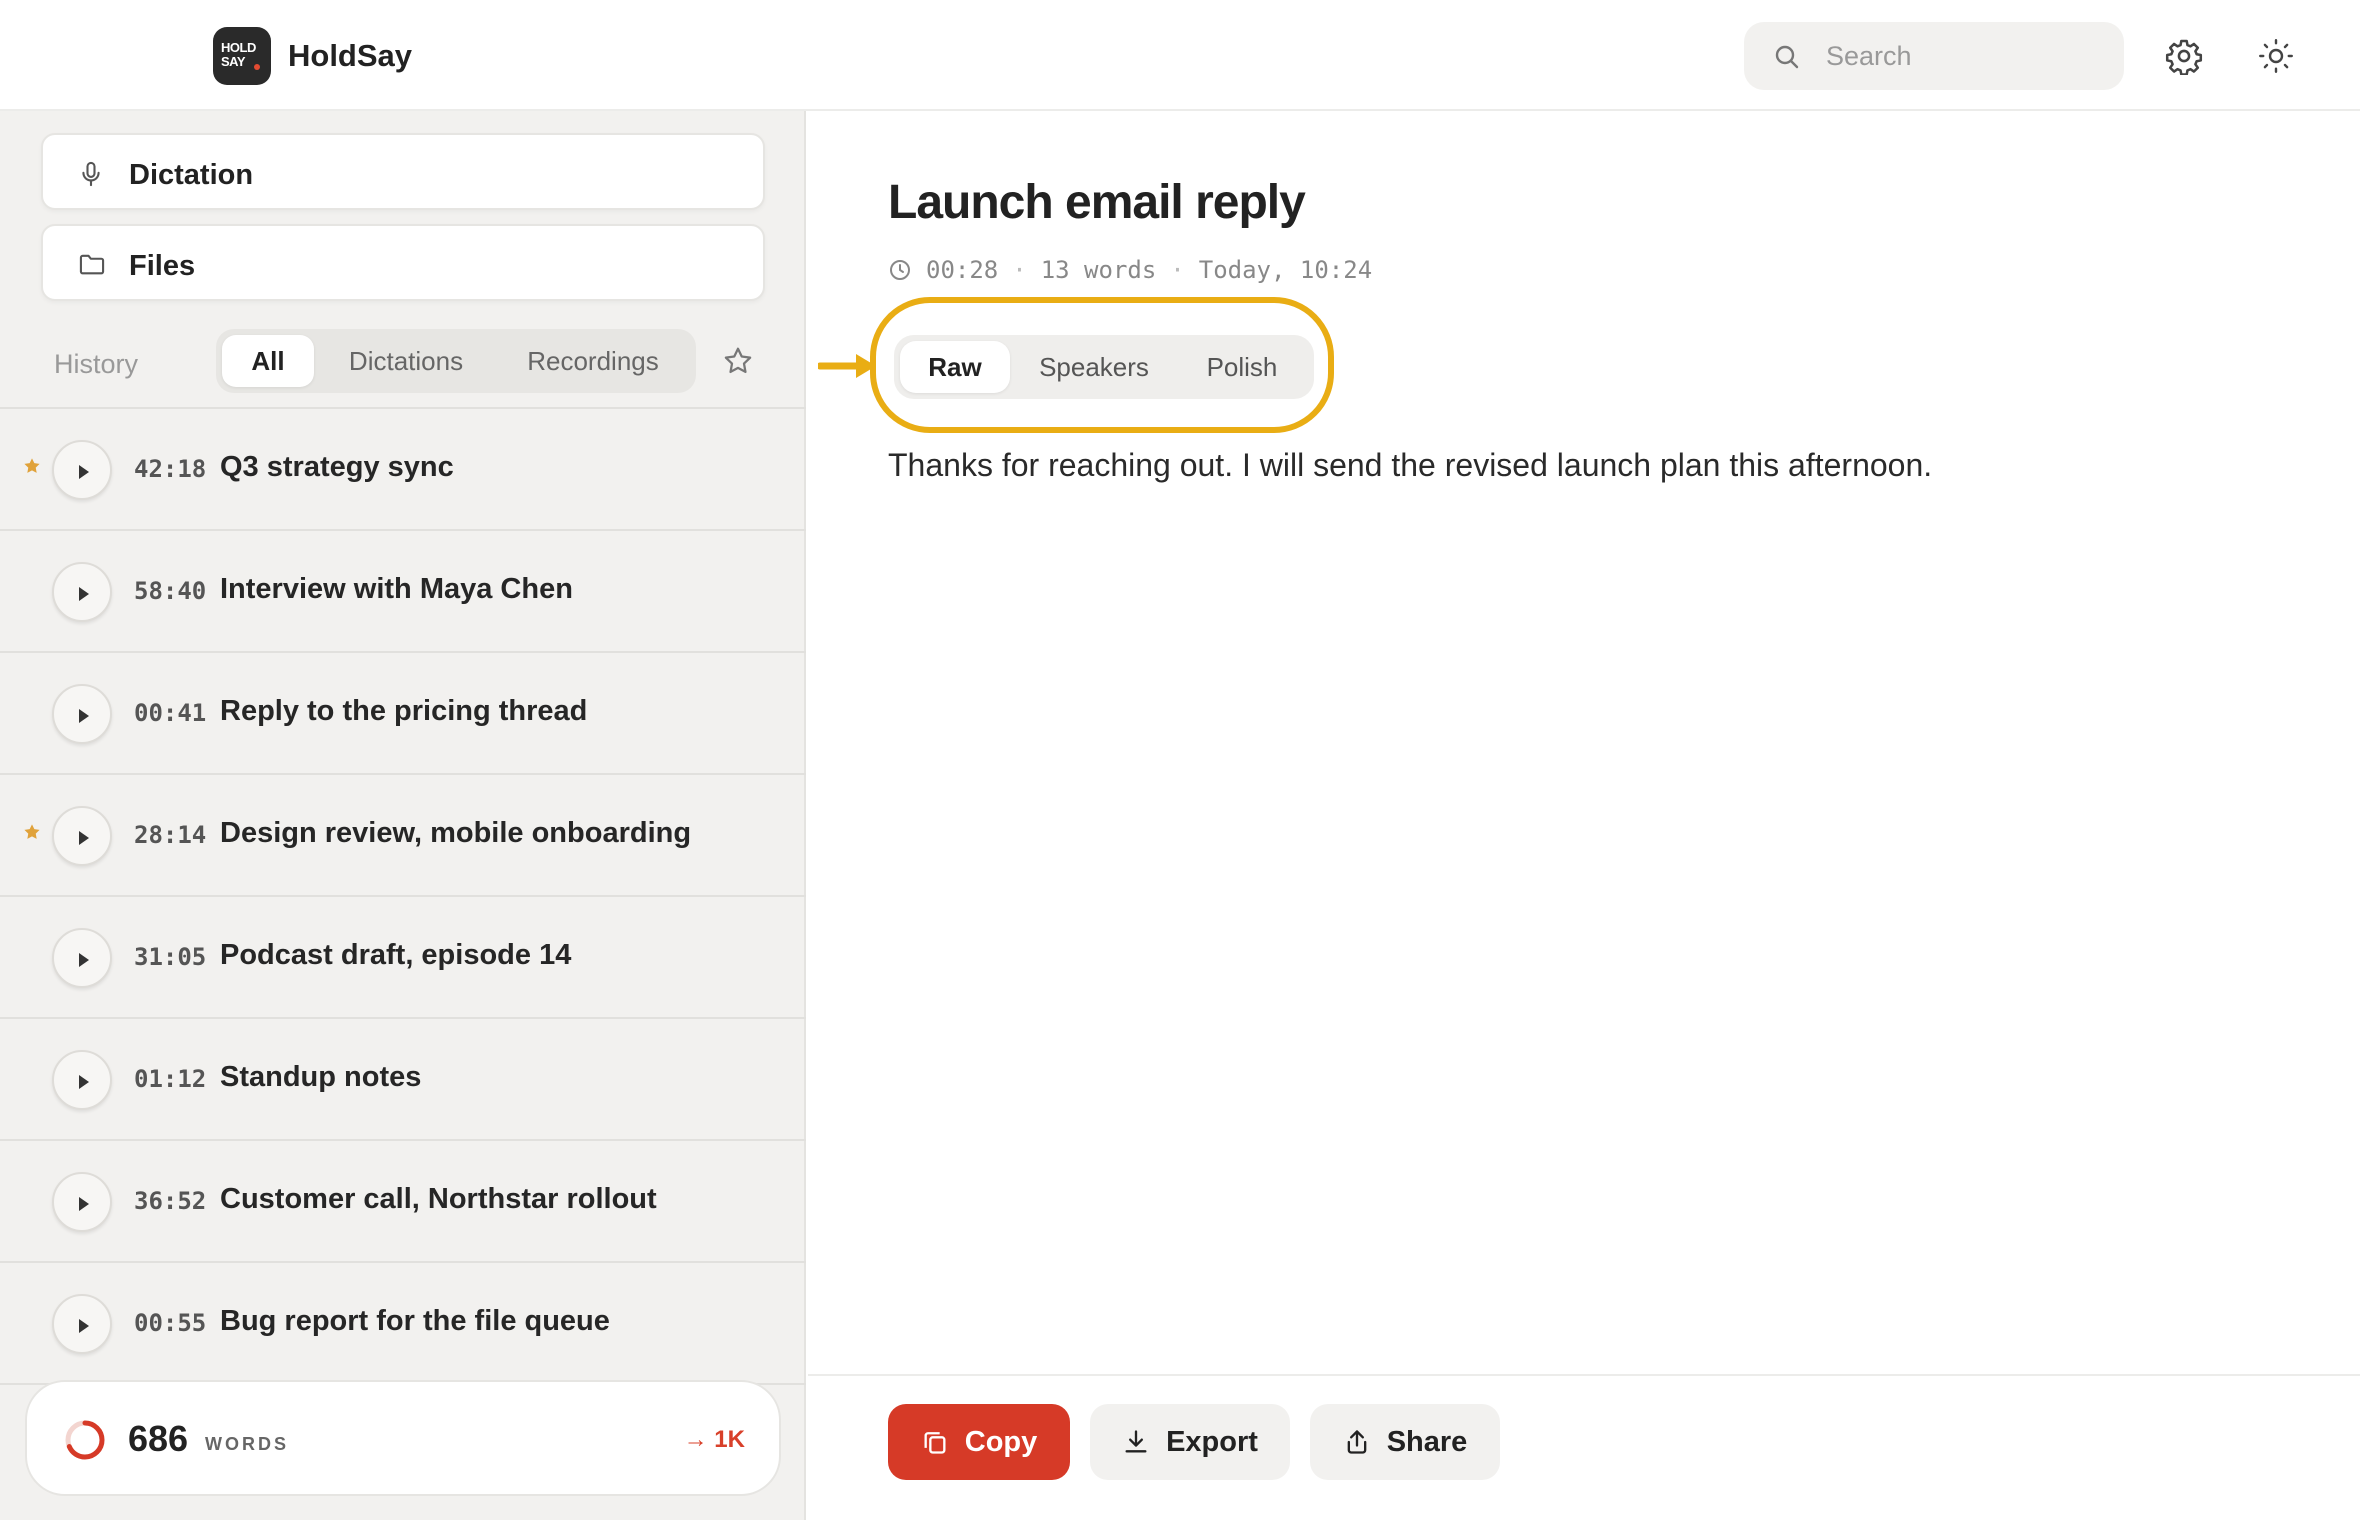 Image resolution: width=2360 pixels, height=1520 pixels. Describe the element at coordinates (415, 1321) in the screenshot. I see `item-title: Bug report for the file queue` at that location.